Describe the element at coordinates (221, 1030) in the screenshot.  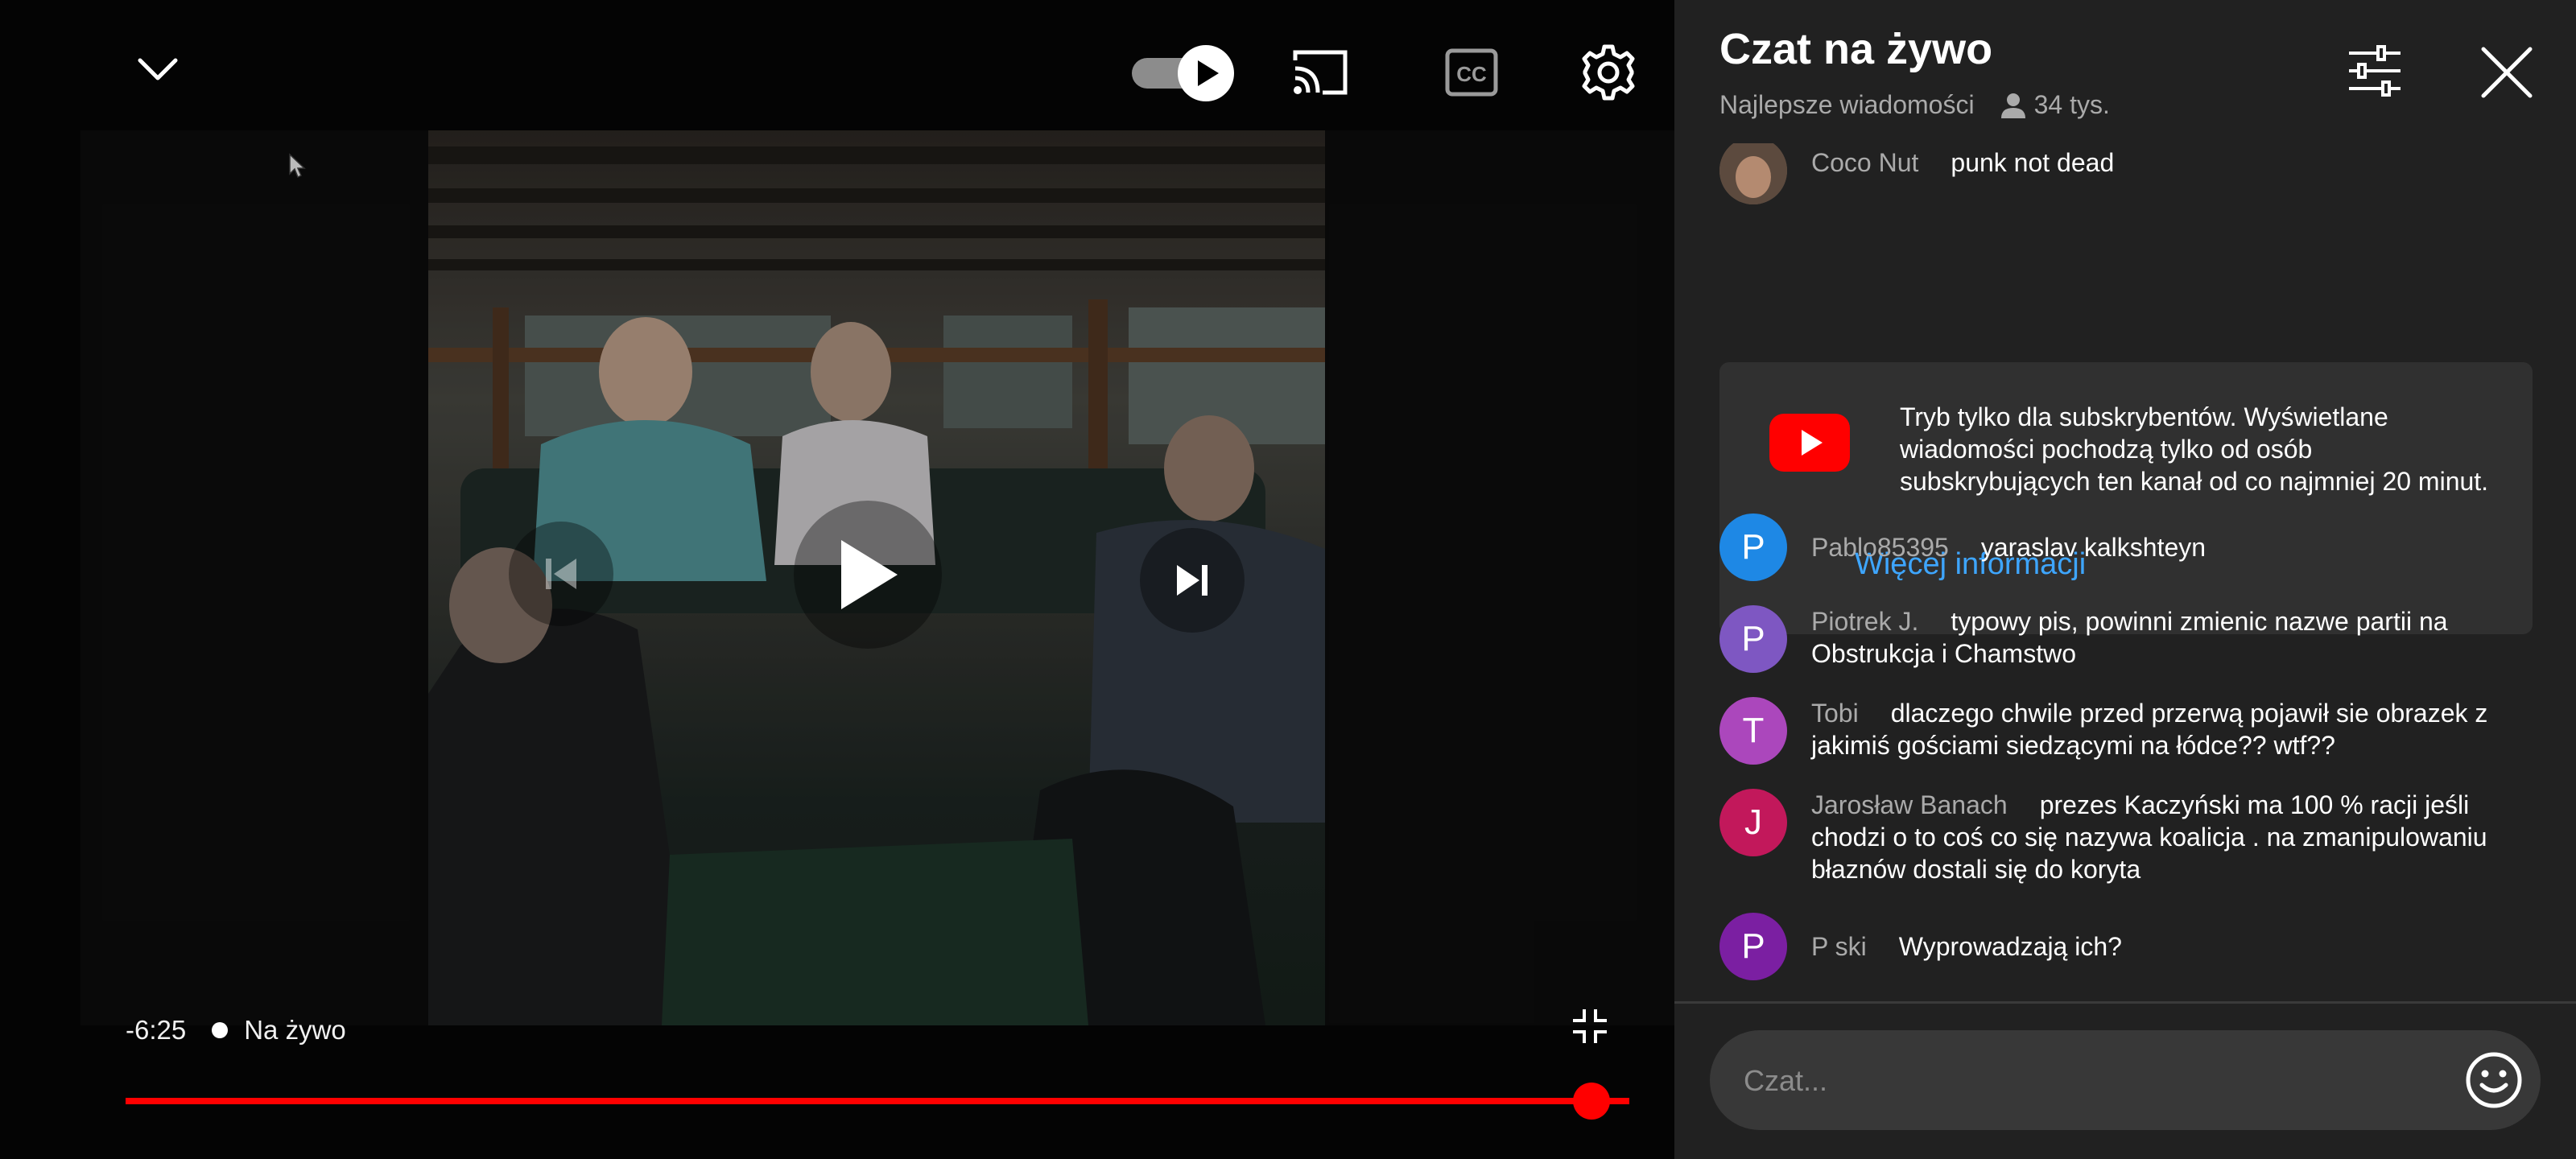
I see `live-dot` at that location.